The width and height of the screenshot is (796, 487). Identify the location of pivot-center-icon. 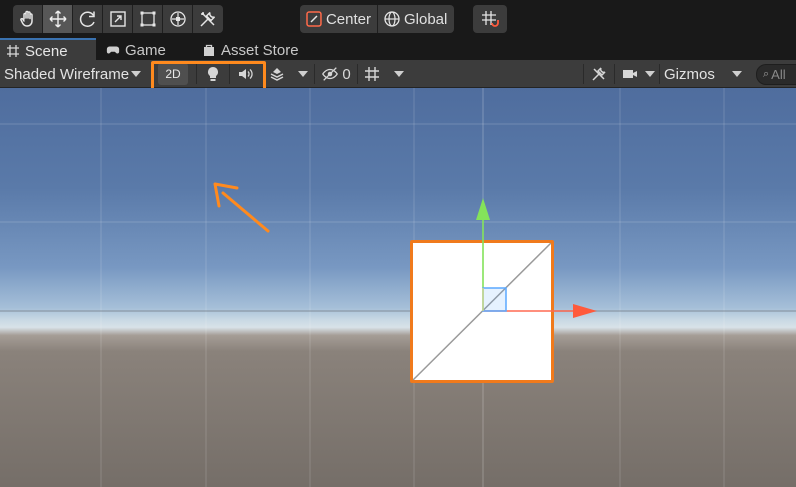
(314, 19).